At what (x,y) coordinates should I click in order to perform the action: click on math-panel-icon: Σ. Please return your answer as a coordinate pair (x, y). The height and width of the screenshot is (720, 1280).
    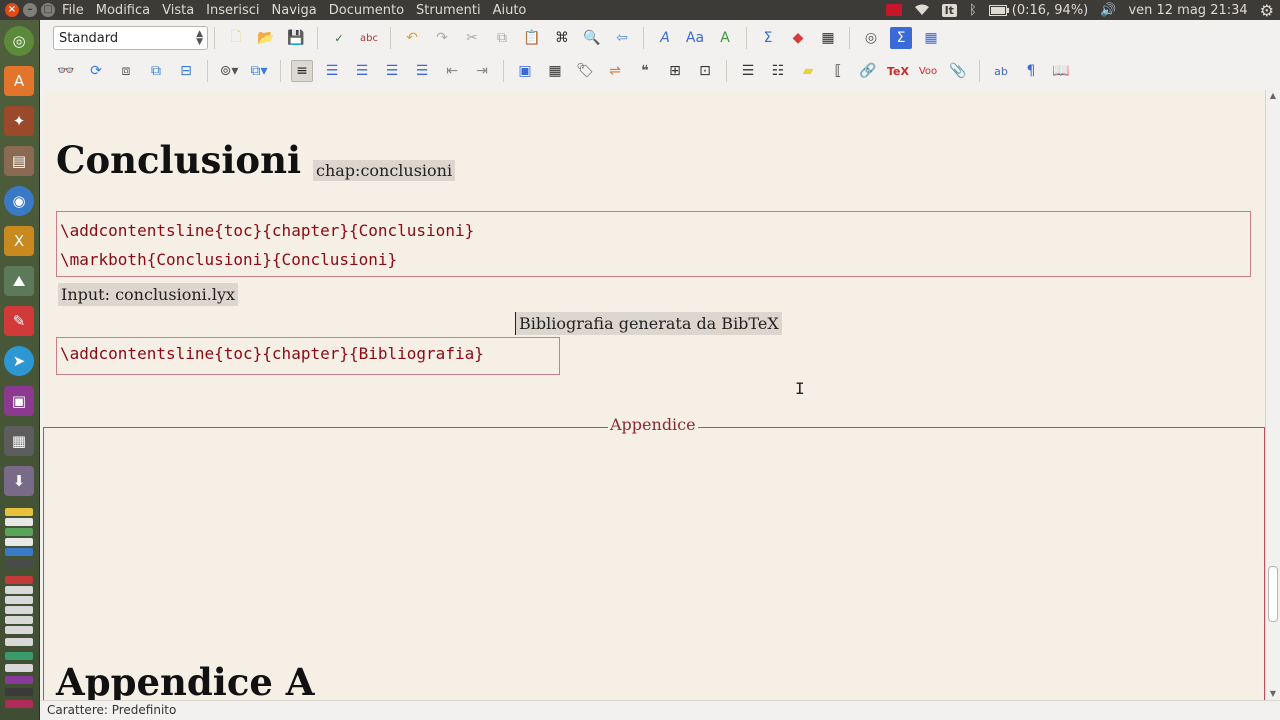
    Looking at the image, I should click on (901, 38).